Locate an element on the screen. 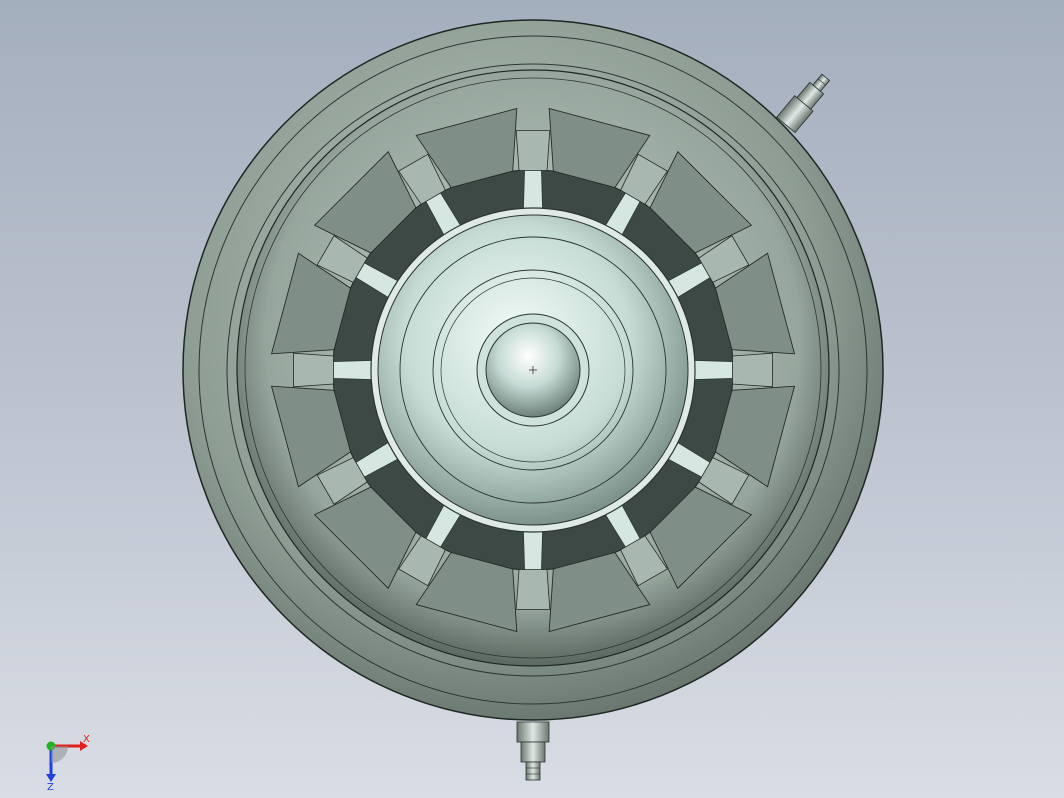 The height and width of the screenshot is (798, 1064). coordinate-triad: X Z is located at coordinates (68, 762).